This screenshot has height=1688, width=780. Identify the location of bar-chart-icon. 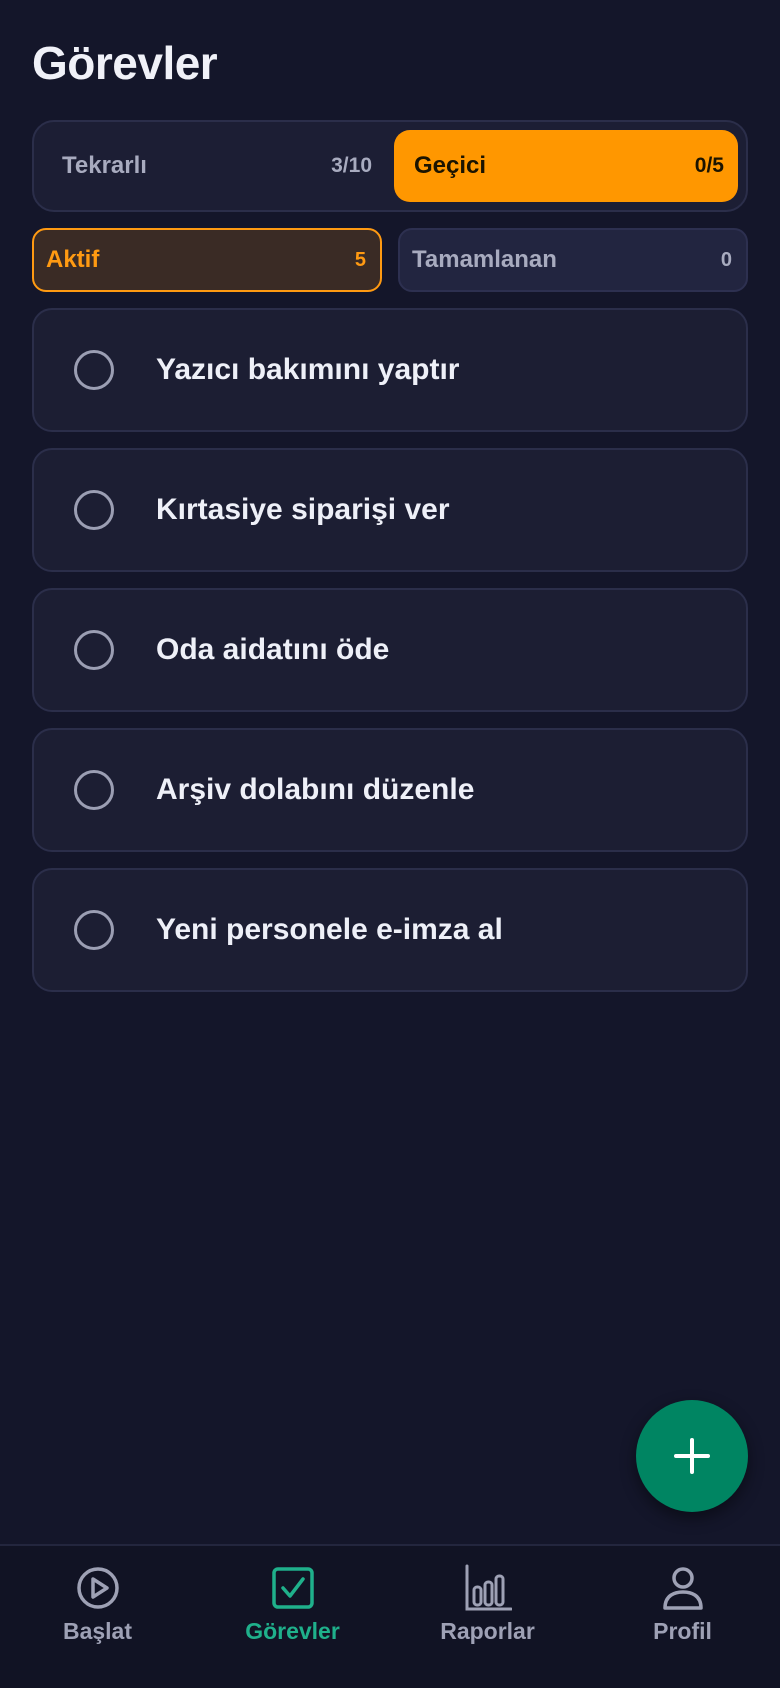
(488, 1587).